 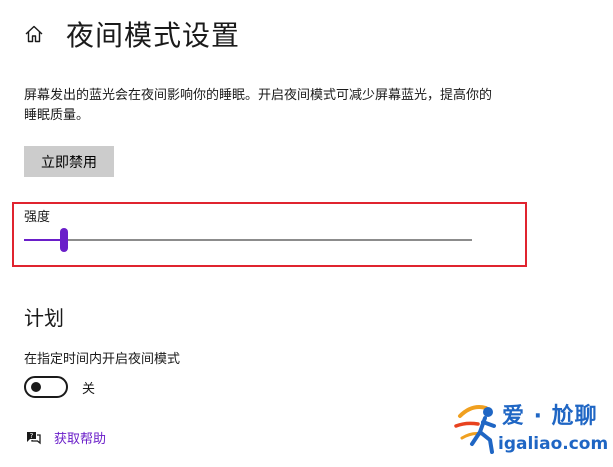 What do you see at coordinates (44, 240) in the screenshot?
I see `slider-fill` at bounding box center [44, 240].